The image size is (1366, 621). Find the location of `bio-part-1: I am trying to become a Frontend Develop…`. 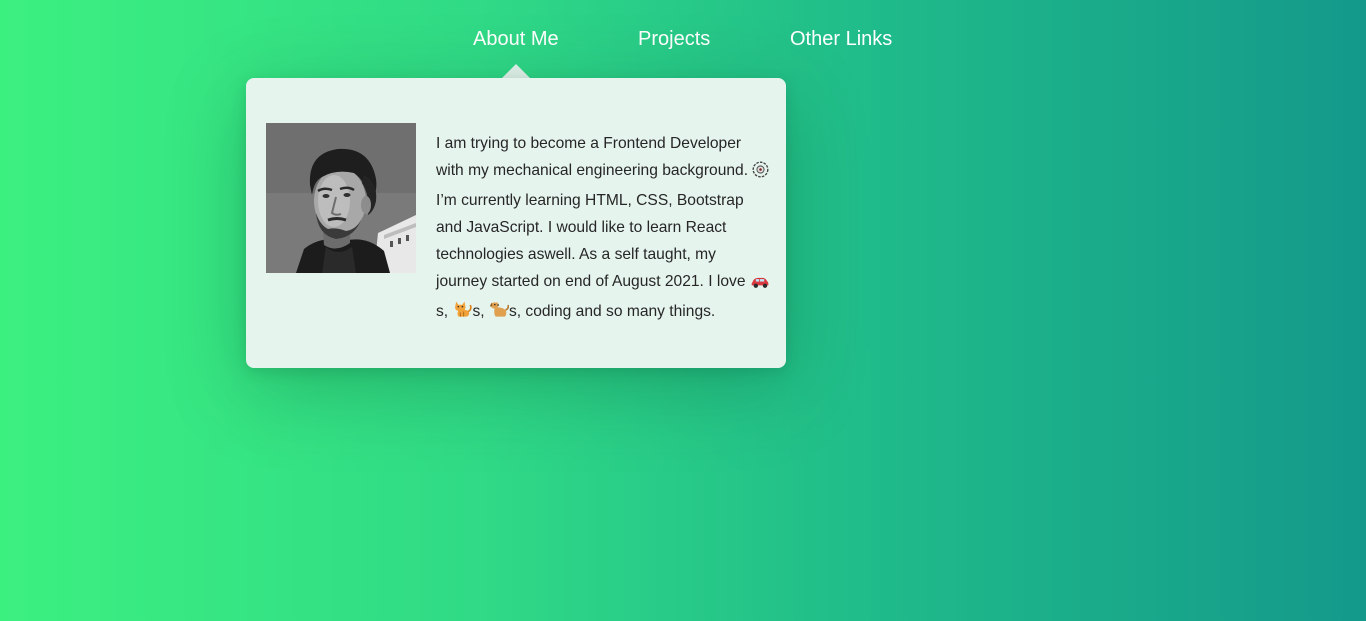

bio-part-1: I am trying to become a Frontend Develop… is located at coordinates (592, 156).